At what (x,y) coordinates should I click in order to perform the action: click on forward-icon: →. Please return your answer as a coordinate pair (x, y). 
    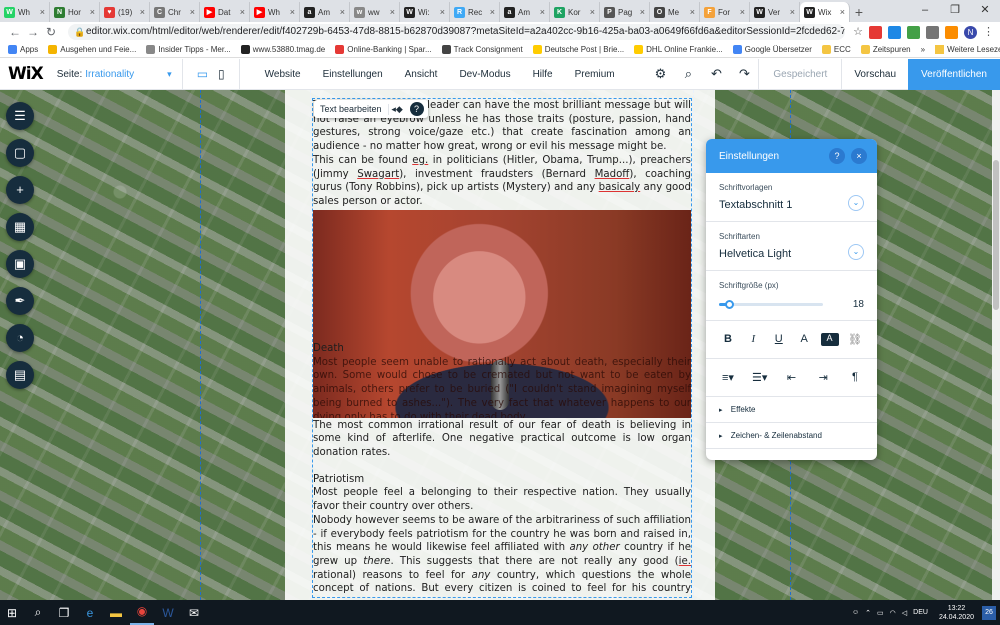
    Looking at the image, I should click on (33, 32).